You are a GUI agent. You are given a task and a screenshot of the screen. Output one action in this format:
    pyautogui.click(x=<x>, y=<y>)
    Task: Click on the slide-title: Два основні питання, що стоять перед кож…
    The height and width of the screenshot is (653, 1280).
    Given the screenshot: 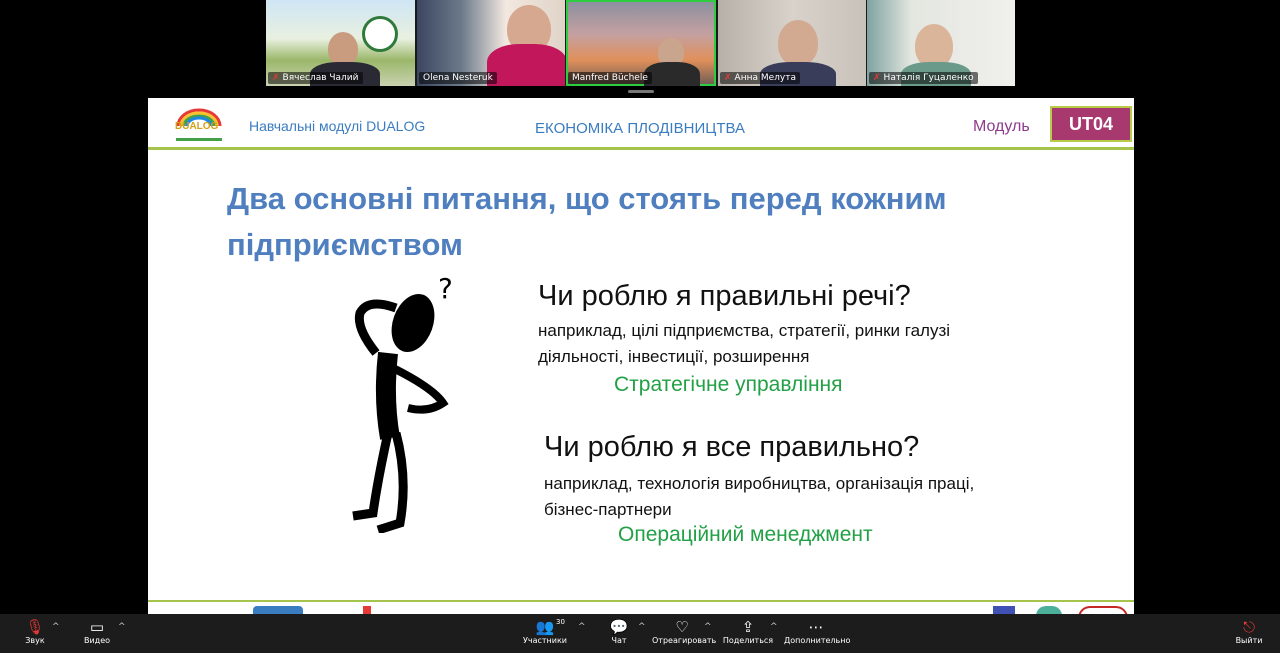 What is the action you would take?
    pyautogui.click(x=587, y=221)
    